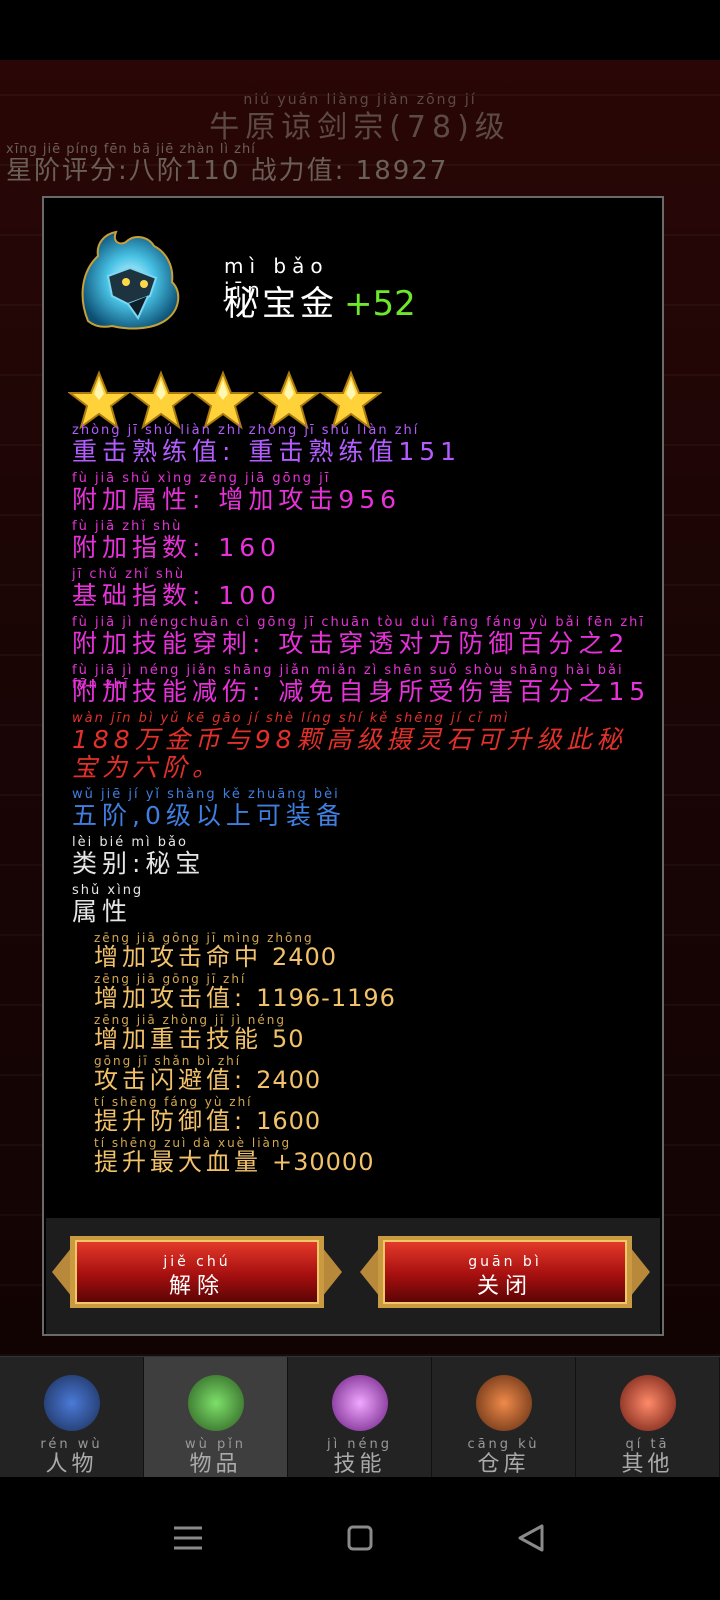 Image resolution: width=720 pixels, height=1600 pixels. What do you see at coordinates (647, 1403) in the screenshot?
I see `other-icon` at bounding box center [647, 1403].